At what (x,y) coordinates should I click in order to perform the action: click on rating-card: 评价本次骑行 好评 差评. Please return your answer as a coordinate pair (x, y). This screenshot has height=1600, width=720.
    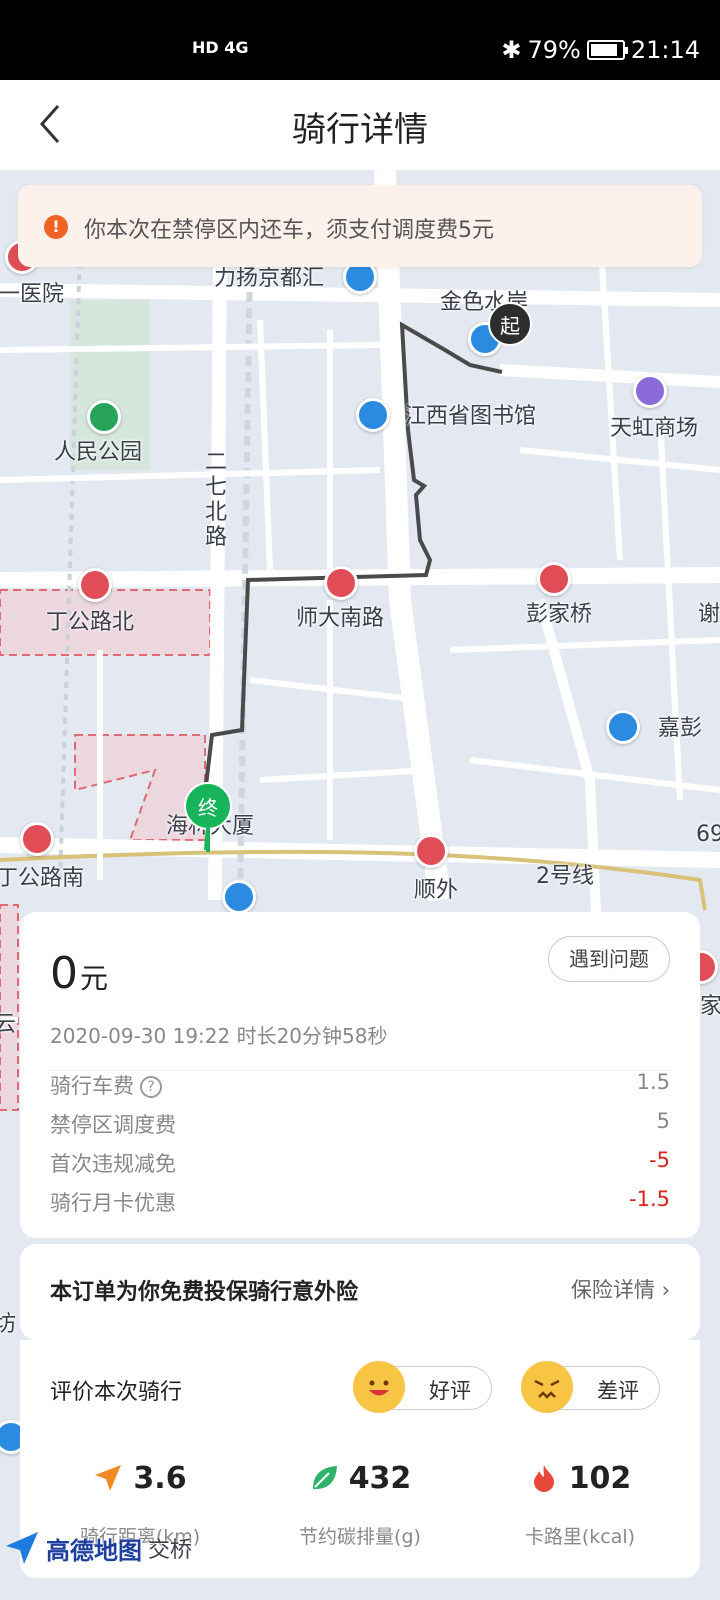
    Looking at the image, I should click on (360, 1388).